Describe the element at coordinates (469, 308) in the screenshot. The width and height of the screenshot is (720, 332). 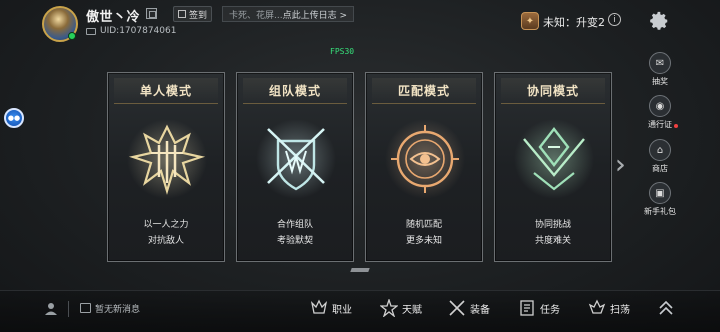
I see `nav-equipment: 装备` at that location.